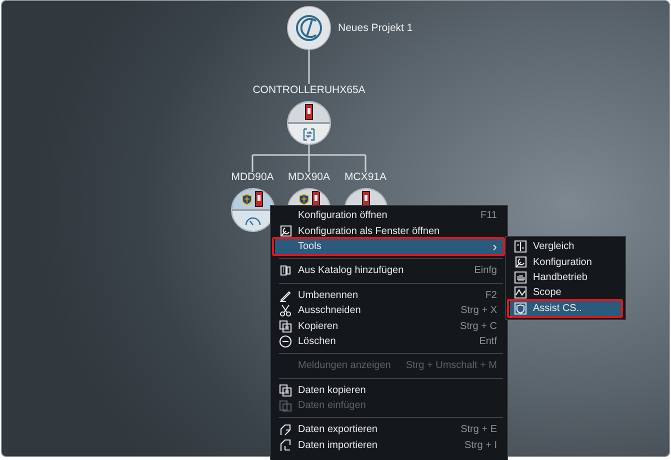 This screenshot has height=460, width=671. What do you see at coordinates (485, 270) in the screenshot?
I see `shortcut-text: Einfg` at bounding box center [485, 270].